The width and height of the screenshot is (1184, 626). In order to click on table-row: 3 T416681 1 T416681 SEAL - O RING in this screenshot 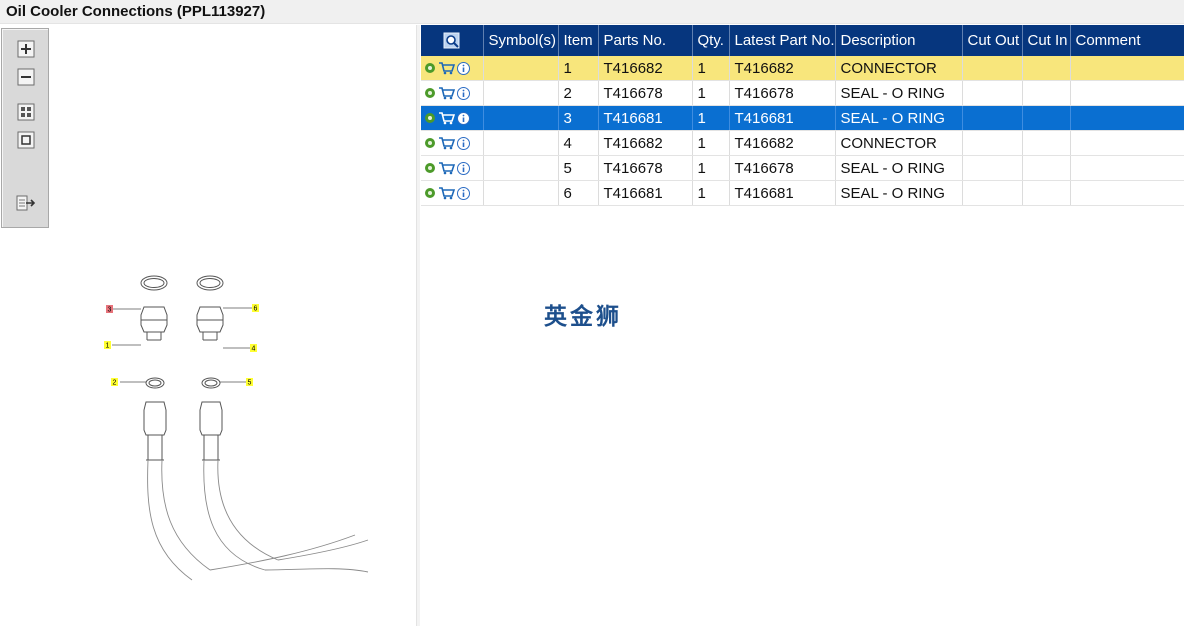, I will do `click(802, 118)`.